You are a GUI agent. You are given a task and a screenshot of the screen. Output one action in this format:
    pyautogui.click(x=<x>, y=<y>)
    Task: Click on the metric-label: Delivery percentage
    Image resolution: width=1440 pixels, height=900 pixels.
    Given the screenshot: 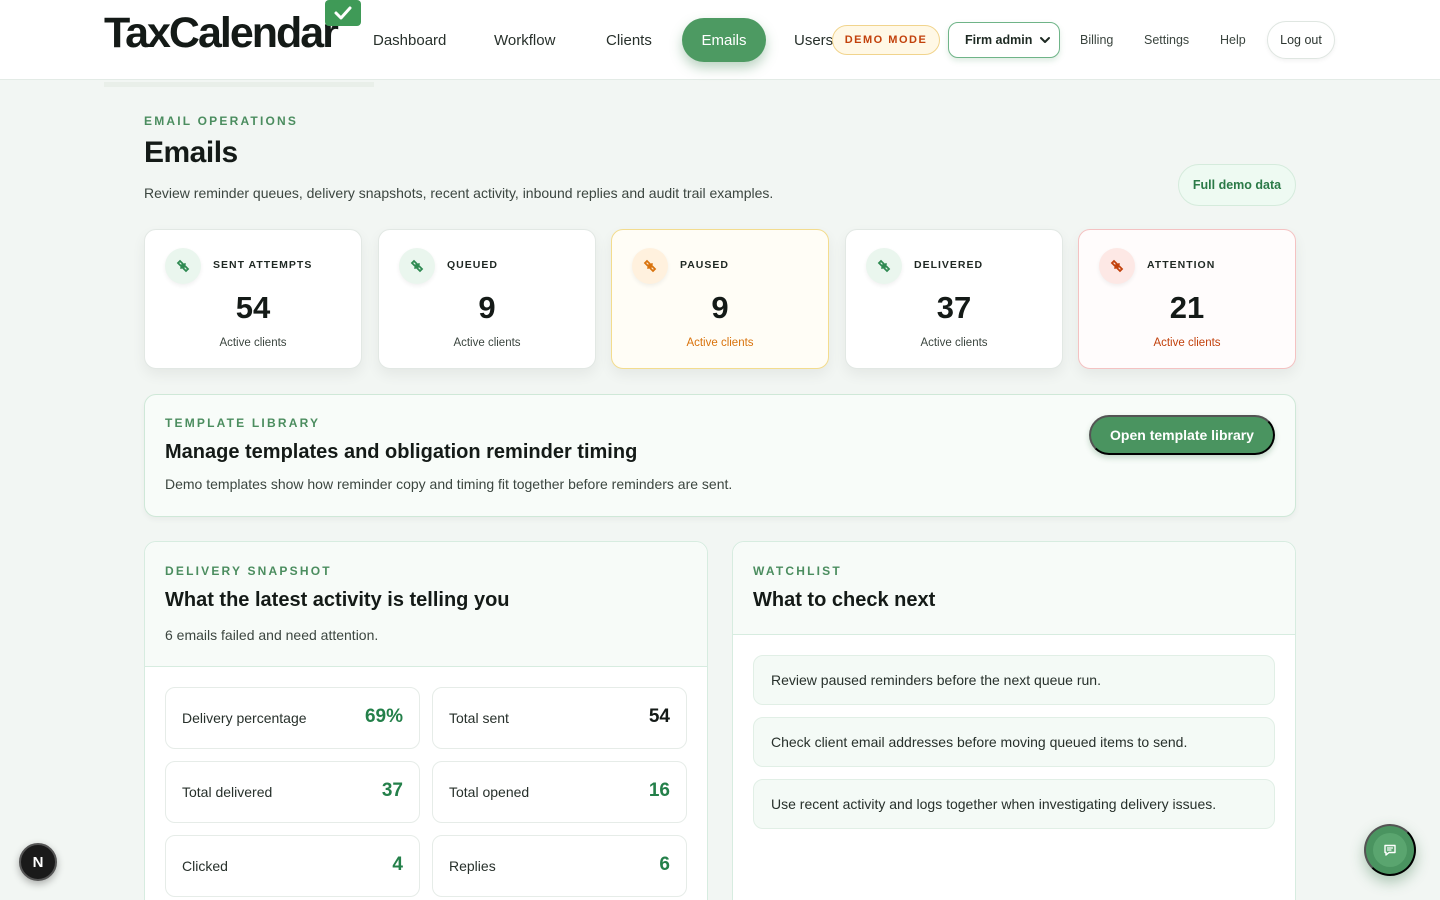 What is the action you would take?
    pyautogui.click(x=244, y=718)
    